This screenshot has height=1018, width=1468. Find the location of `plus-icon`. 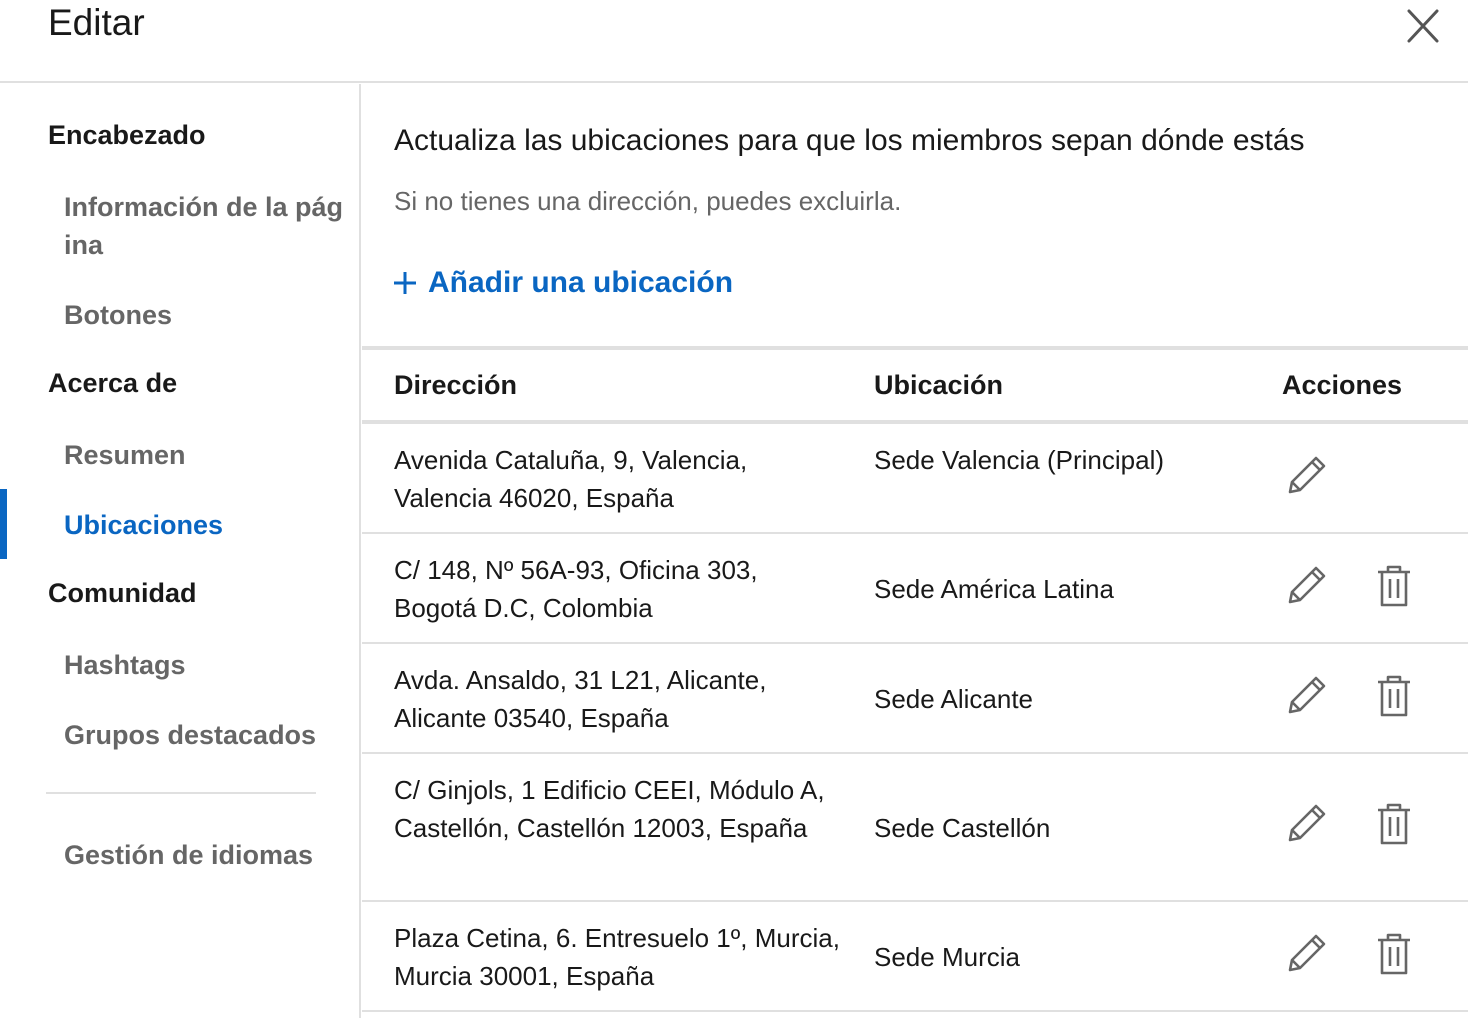

plus-icon is located at coordinates (405, 283).